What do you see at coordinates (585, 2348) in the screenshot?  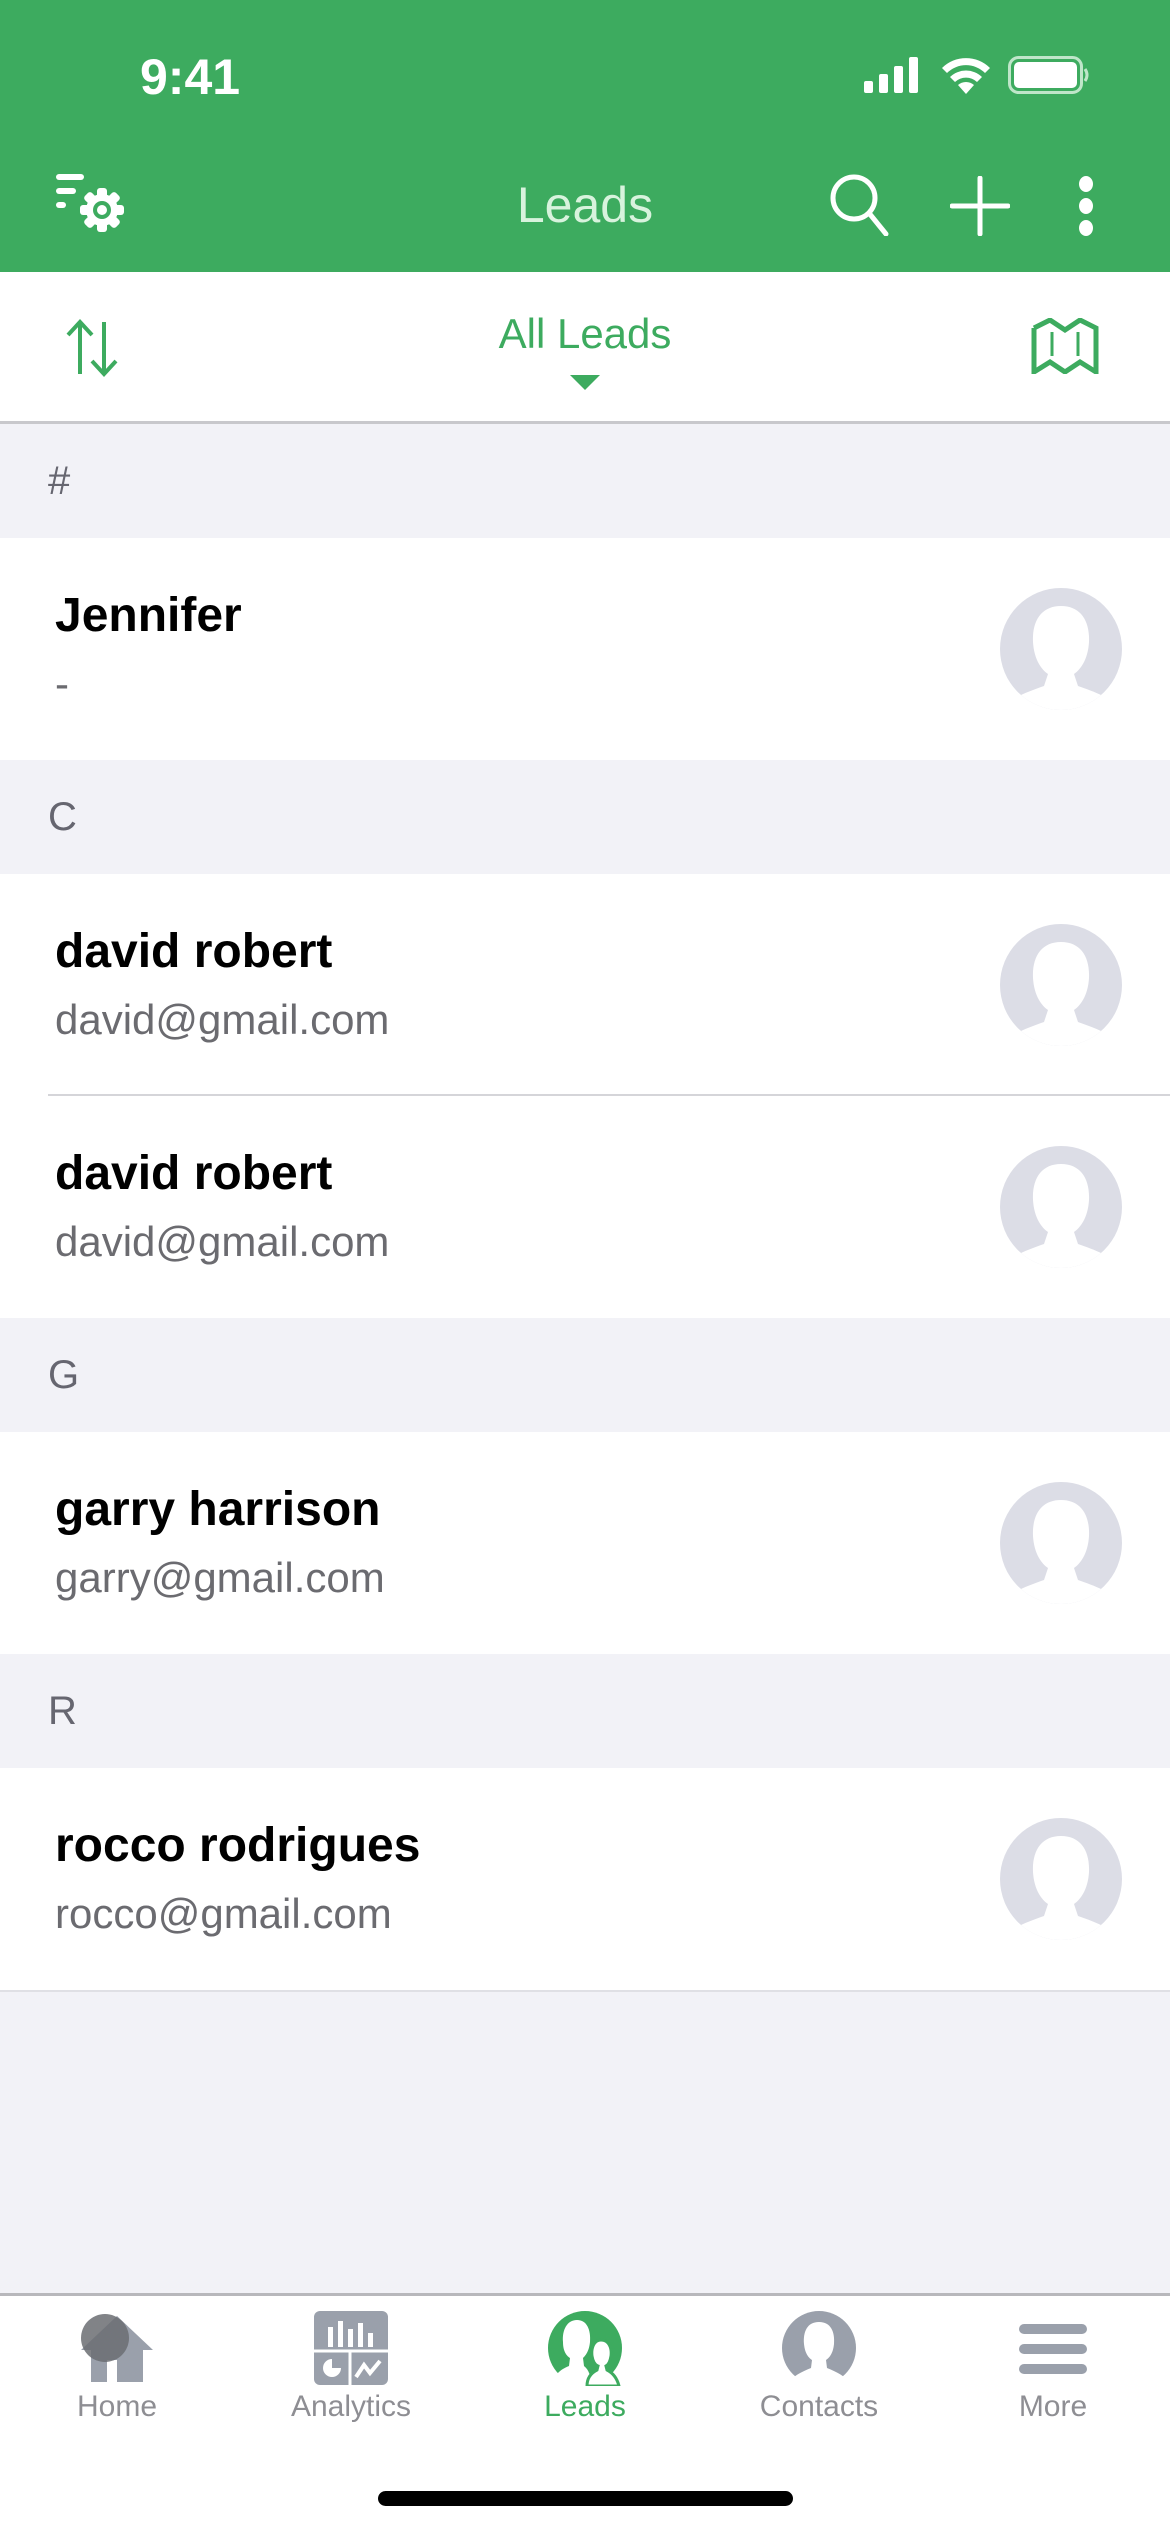 I see `leads-icon` at bounding box center [585, 2348].